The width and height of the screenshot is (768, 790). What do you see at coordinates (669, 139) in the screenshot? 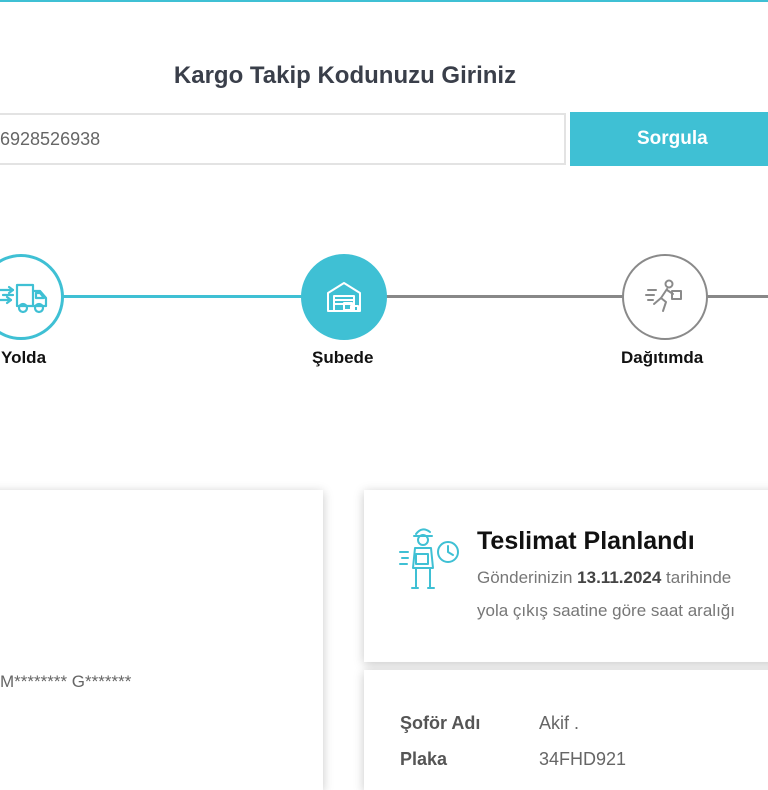
I see `query-button: Sorgula` at bounding box center [669, 139].